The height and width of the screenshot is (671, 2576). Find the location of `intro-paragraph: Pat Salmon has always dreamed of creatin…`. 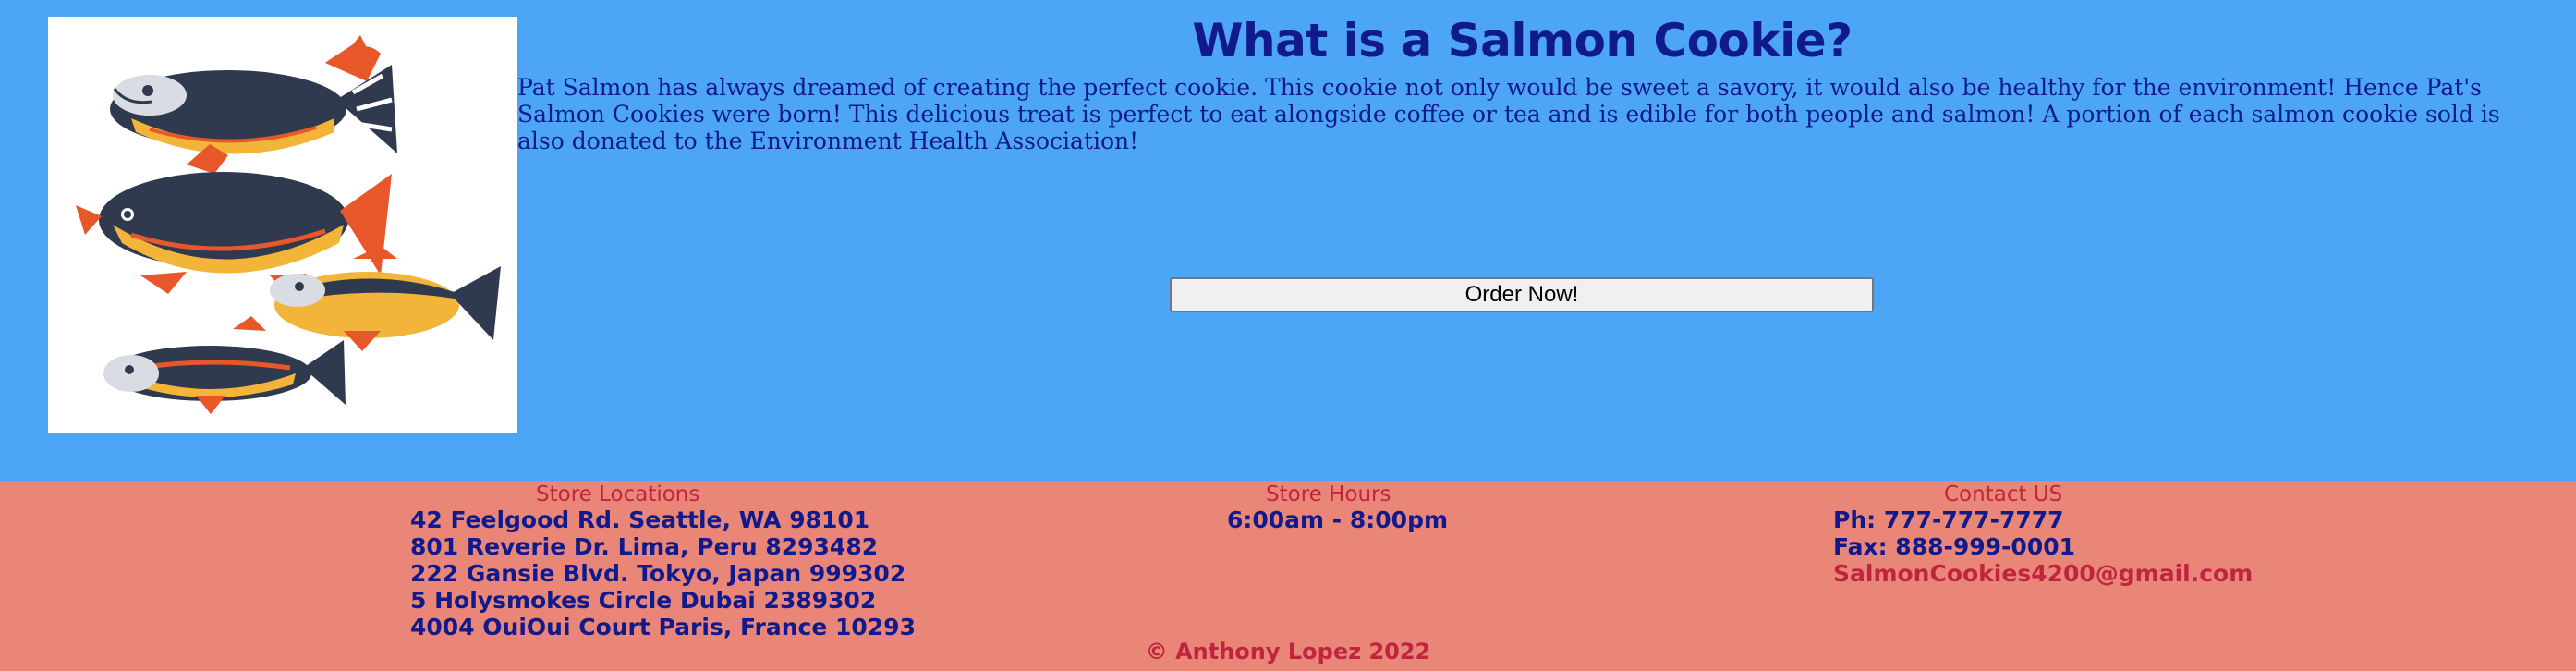

intro-paragraph: Pat Salmon has always dreamed of creatin… is located at coordinates (1508, 114).